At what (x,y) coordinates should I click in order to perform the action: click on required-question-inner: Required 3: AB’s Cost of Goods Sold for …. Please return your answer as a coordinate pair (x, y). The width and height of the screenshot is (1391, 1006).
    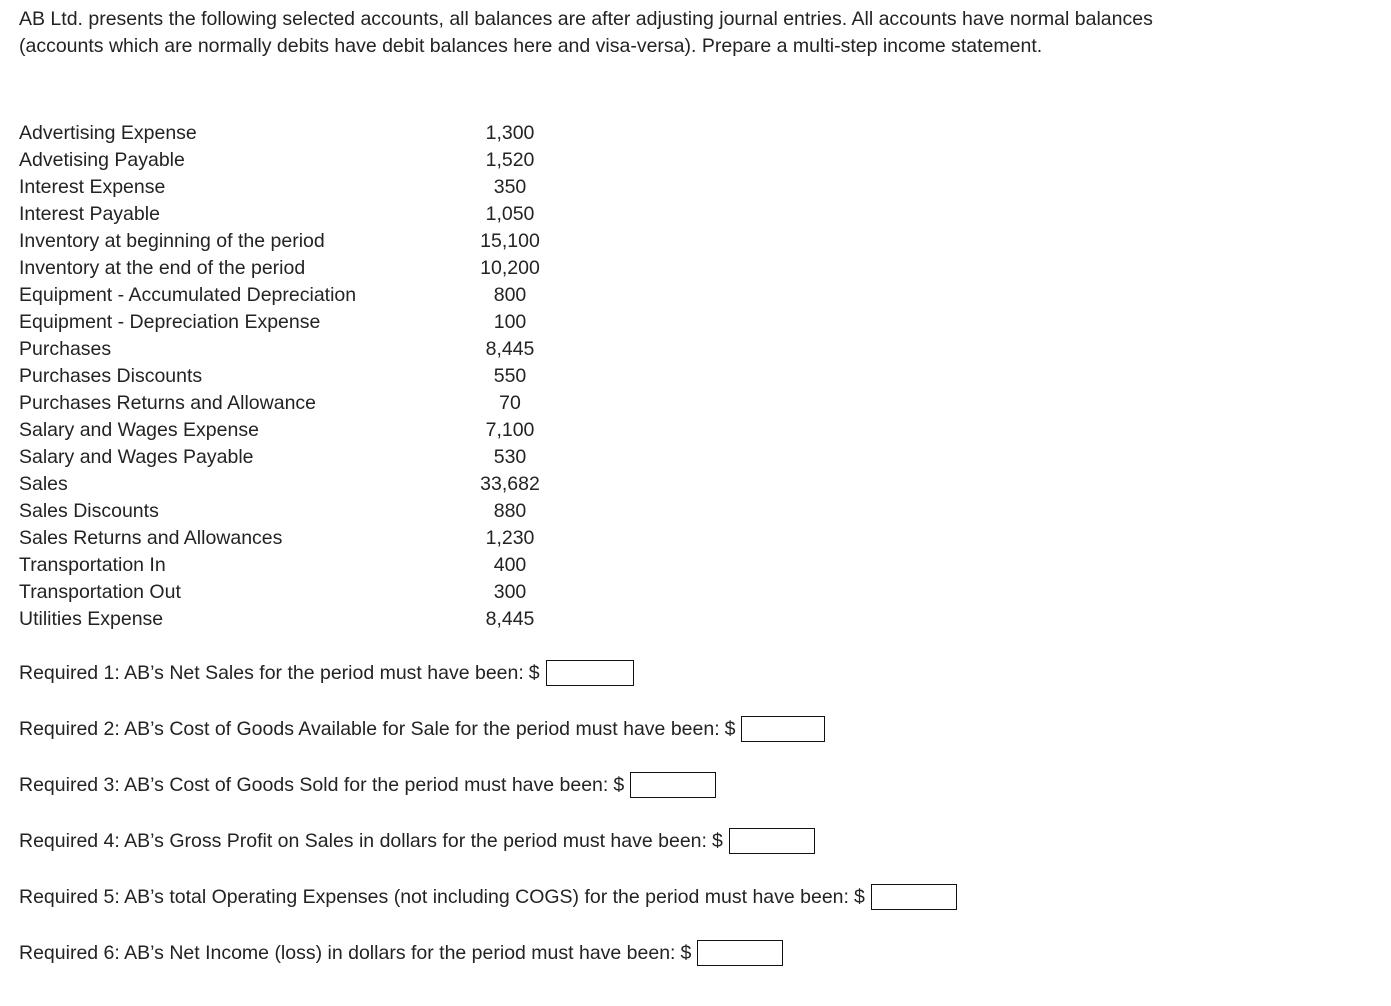
    Looking at the image, I should click on (368, 785).